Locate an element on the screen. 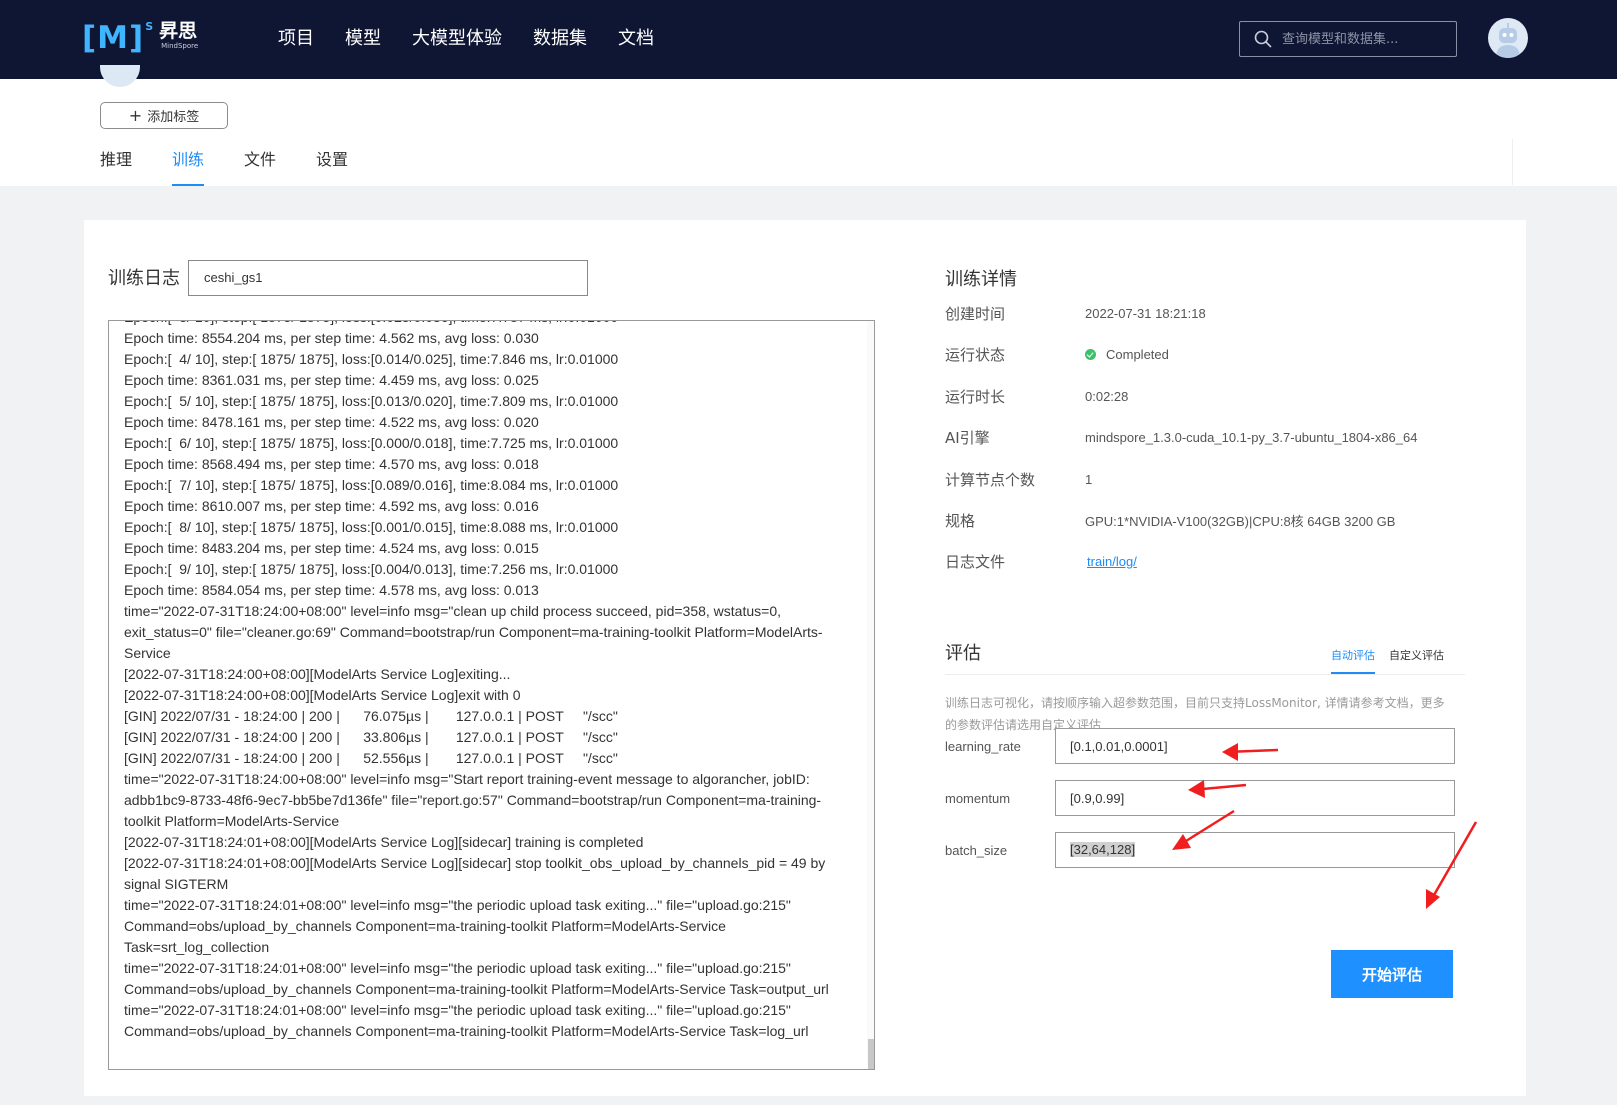 This screenshot has height=1105, width=1617. param-row-momentum: momentum is located at coordinates (1200, 798).